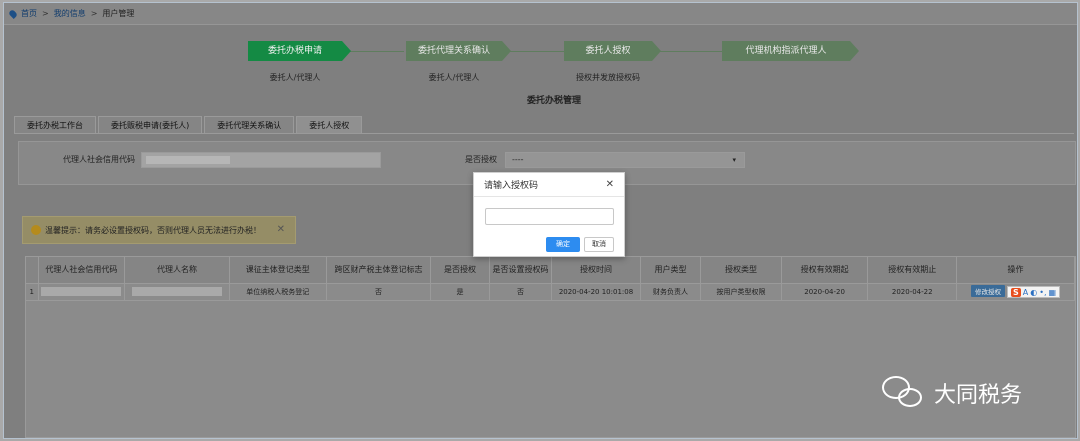  I want to click on breadcrumb-current: 用户管理, so click(118, 13).